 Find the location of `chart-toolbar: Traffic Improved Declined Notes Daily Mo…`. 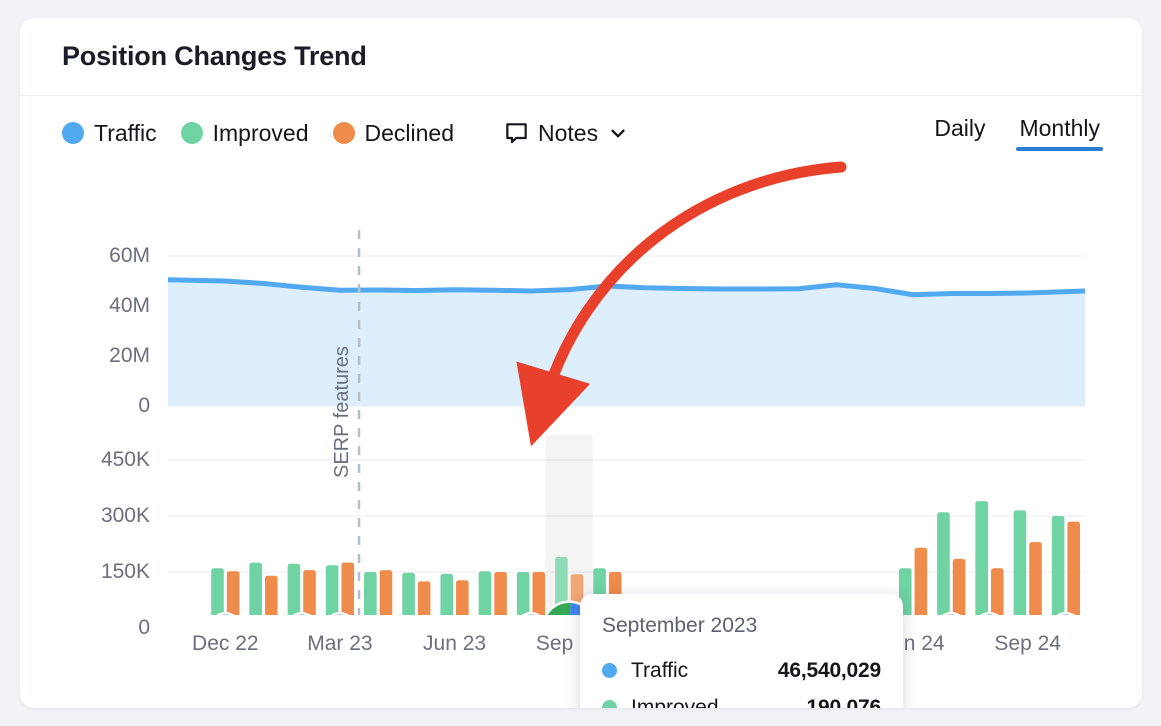

chart-toolbar: Traffic Improved Declined Notes Daily Mo… is located at coordinates (581, 133).